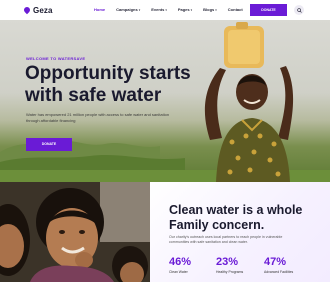  I want to click on logo-text: Geza, so click(43, 10).